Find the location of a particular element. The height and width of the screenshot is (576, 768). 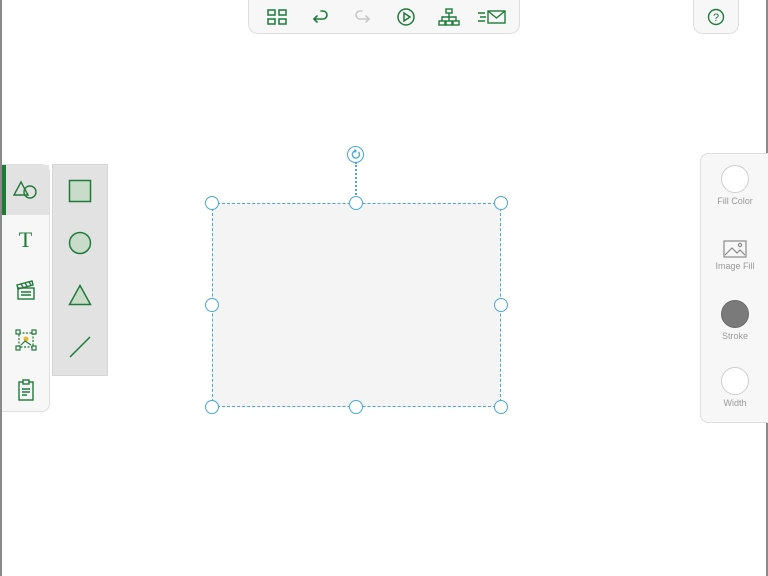

square-shape-button is located at coordinates (80, 191).